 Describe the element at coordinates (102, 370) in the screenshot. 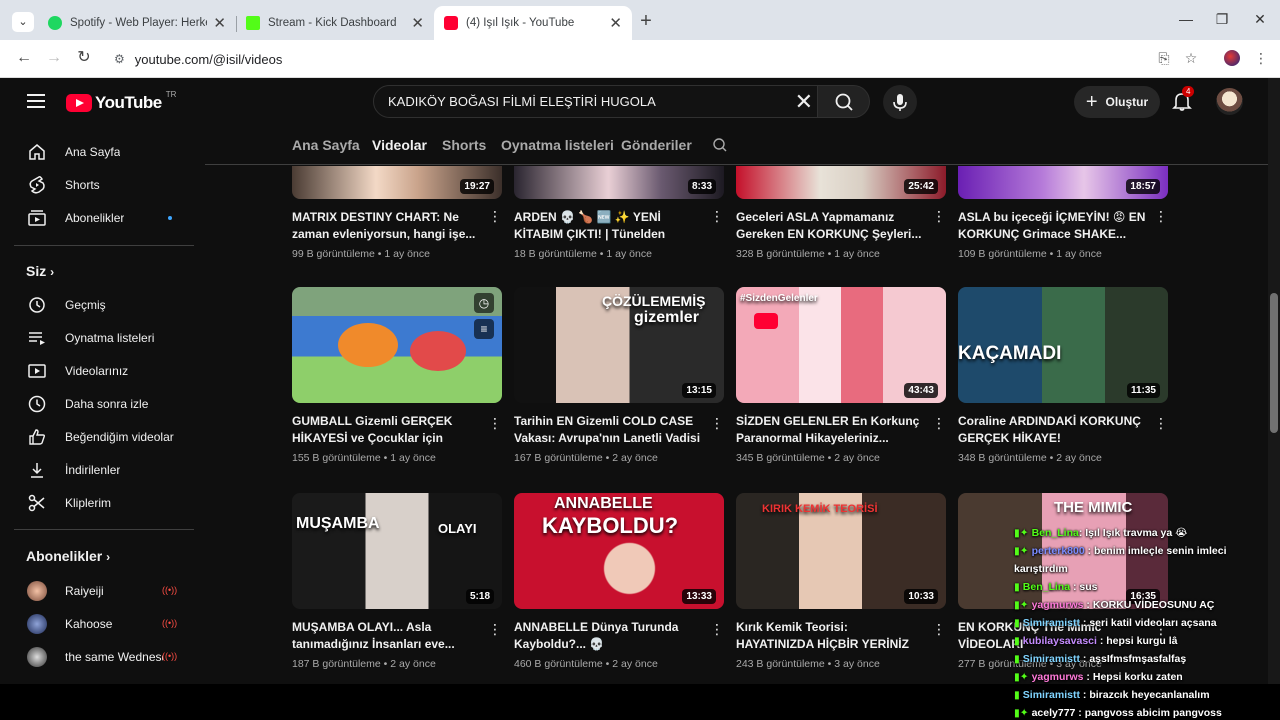

I see `sidebar-item-your-videos: Videolarınız` at that location.